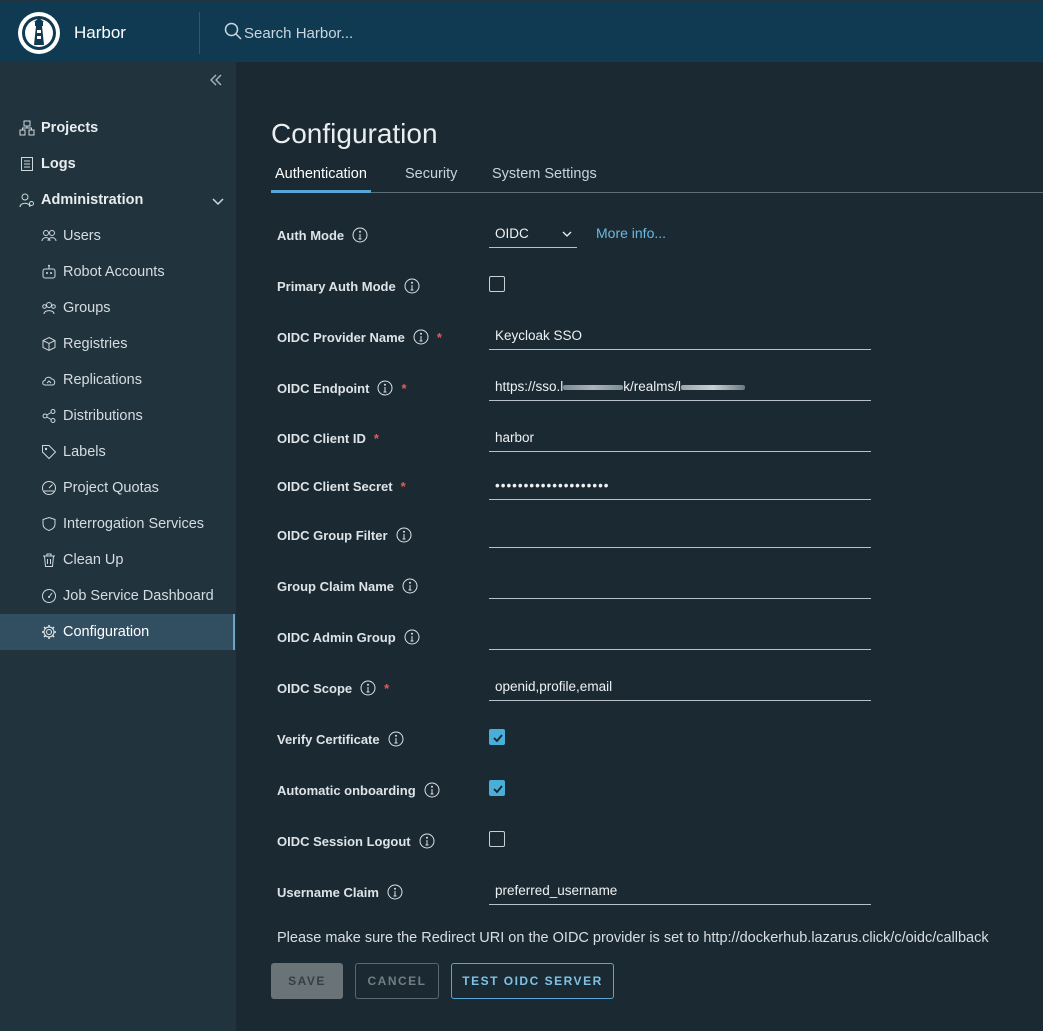 This screenshot has height=1031, width=1043. Describe the element at coordinates (321, 179) in the screenshot. I see `tab-authentication: Authentication` at that location.